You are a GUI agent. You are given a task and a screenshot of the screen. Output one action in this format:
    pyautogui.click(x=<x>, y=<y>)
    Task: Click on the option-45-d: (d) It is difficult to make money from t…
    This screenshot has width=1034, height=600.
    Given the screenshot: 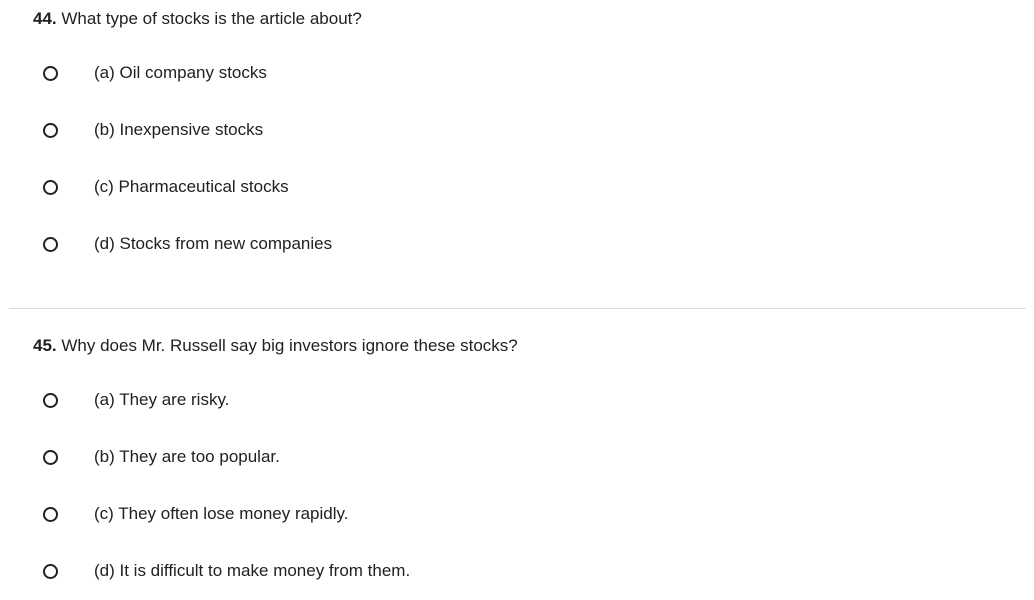 What is the action you would take?
    pyautogui.click(x=386, y=571)
    